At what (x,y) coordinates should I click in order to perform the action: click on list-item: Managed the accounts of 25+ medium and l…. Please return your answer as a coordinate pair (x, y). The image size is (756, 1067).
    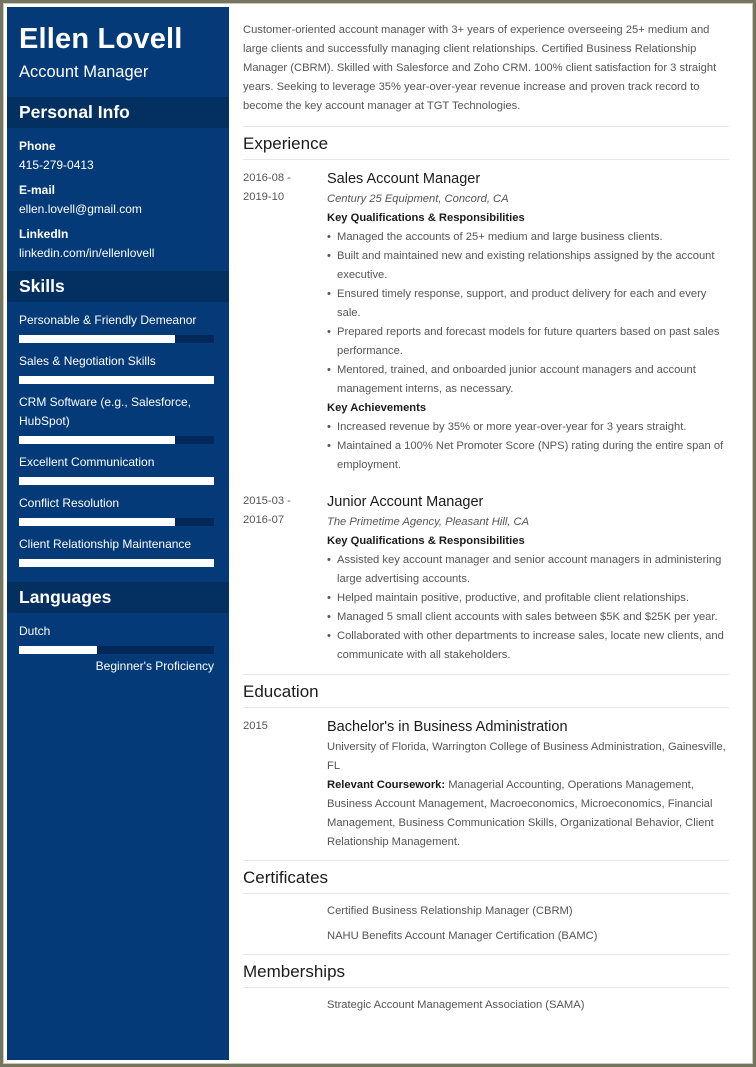
    Looking at the image, I should click on (528, 237).